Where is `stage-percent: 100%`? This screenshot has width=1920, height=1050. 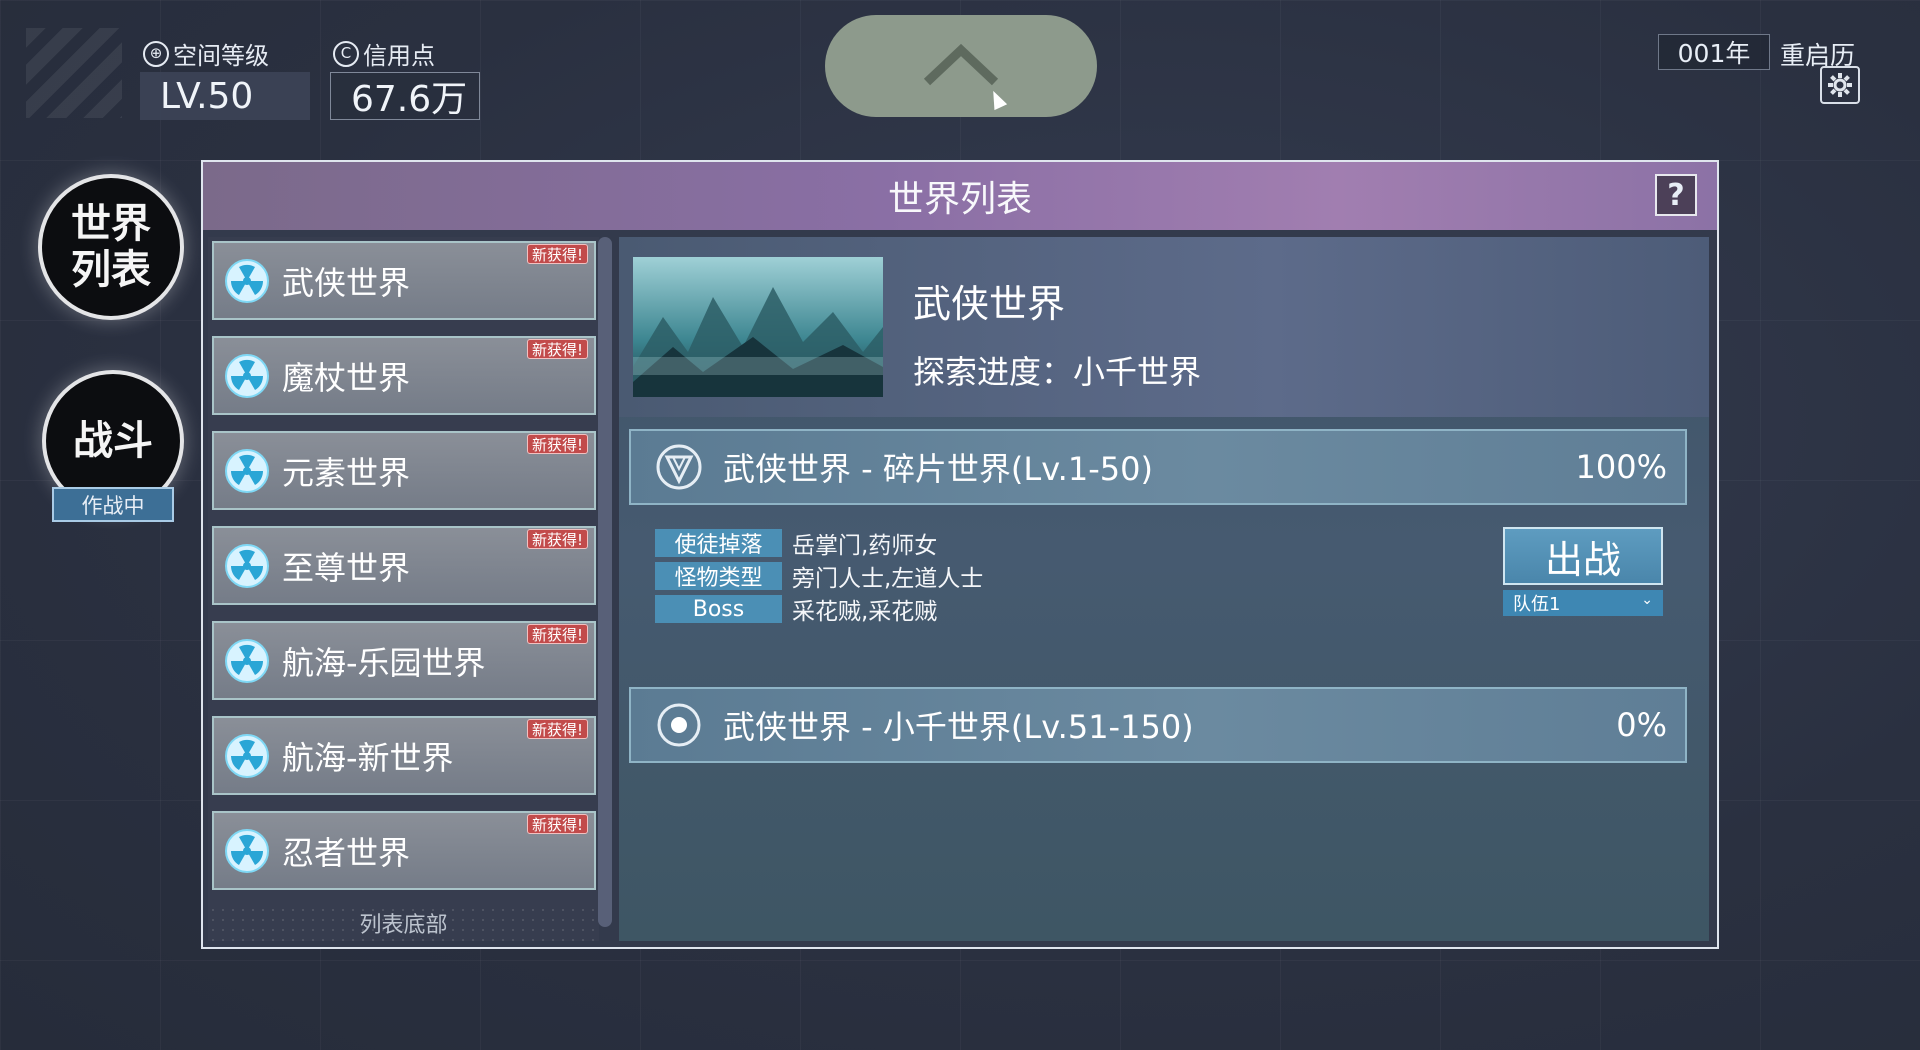 stage-percent: 100% is located at coordinates (1621, 467).